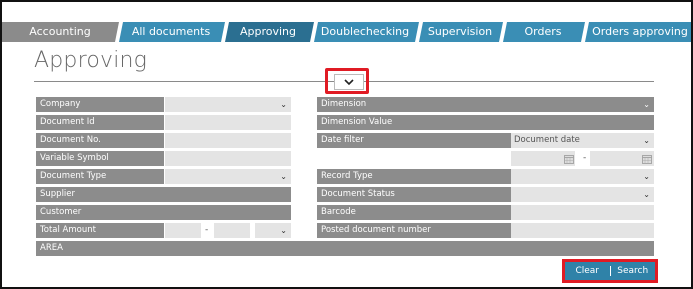 The height and width of the screenshot is (289, 693). I want to click on posted-document-number-label: Posted document number, so click(414, 230).